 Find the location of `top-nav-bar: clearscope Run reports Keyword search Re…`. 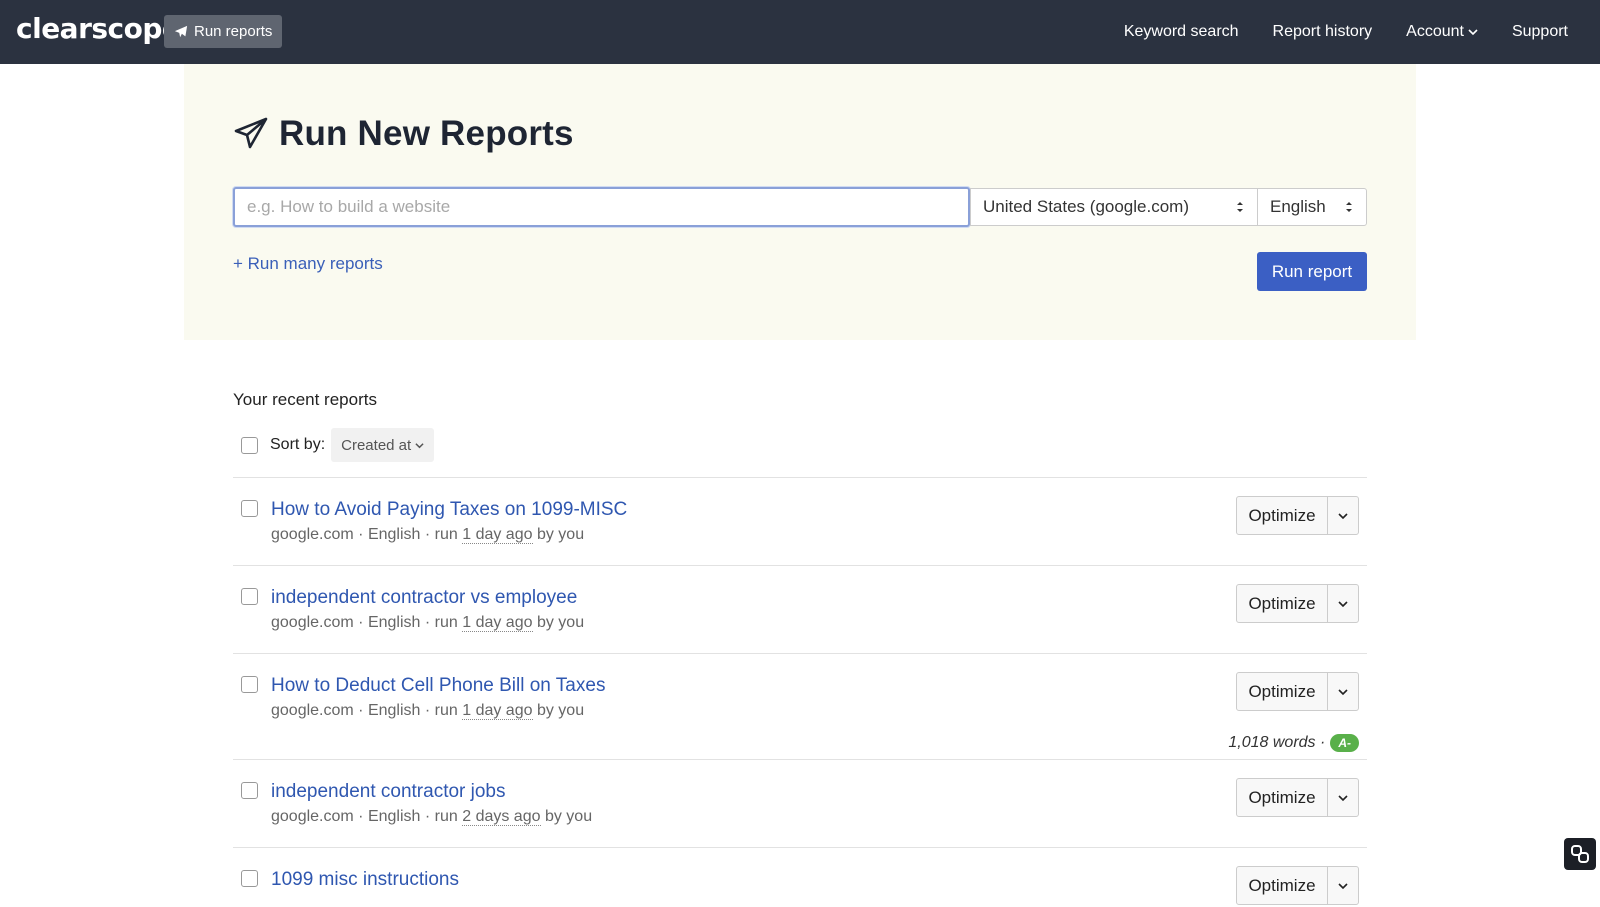

top-nav-bar: clearscope Run reports Keyword search Re… is located at coordinates (800, 32).